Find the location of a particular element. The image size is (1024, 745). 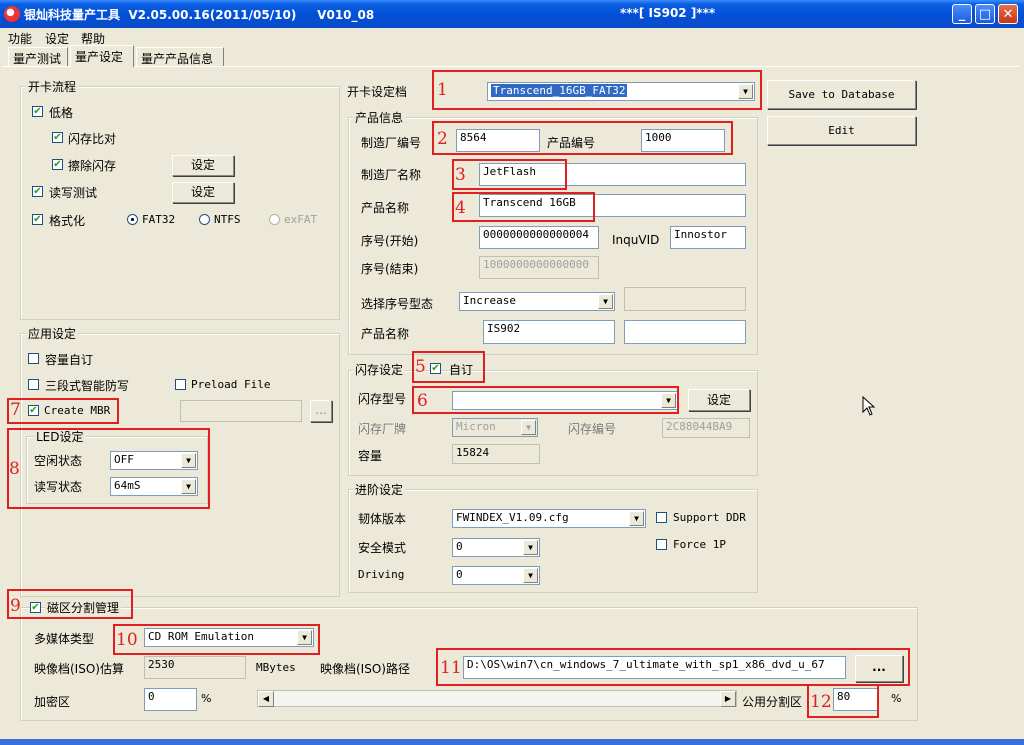

product-info-title: 产品信息 is located at coordinates (379, 117).